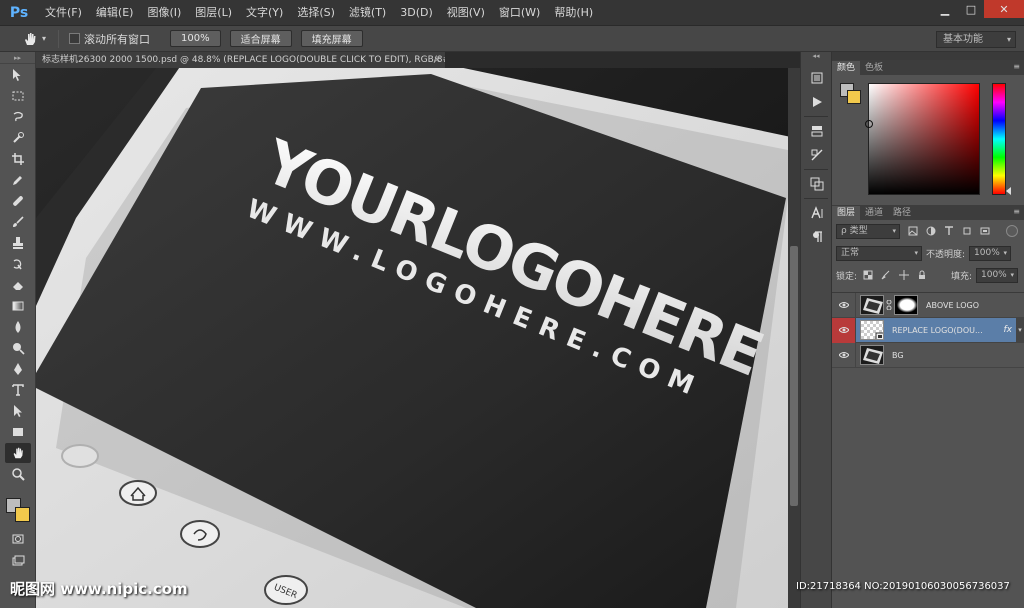  What do you see at coordinates (967, 231) in the screenshot?
I see `filter-shape-button` at bounding box center [967, 231].